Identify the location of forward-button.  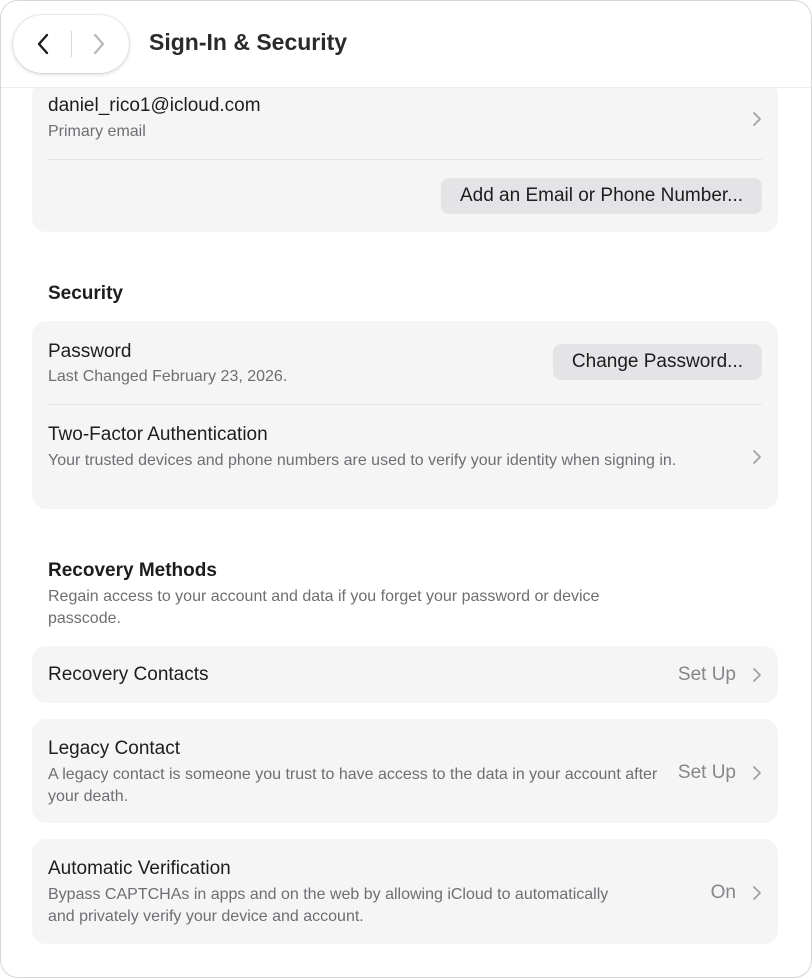
(99, 44).